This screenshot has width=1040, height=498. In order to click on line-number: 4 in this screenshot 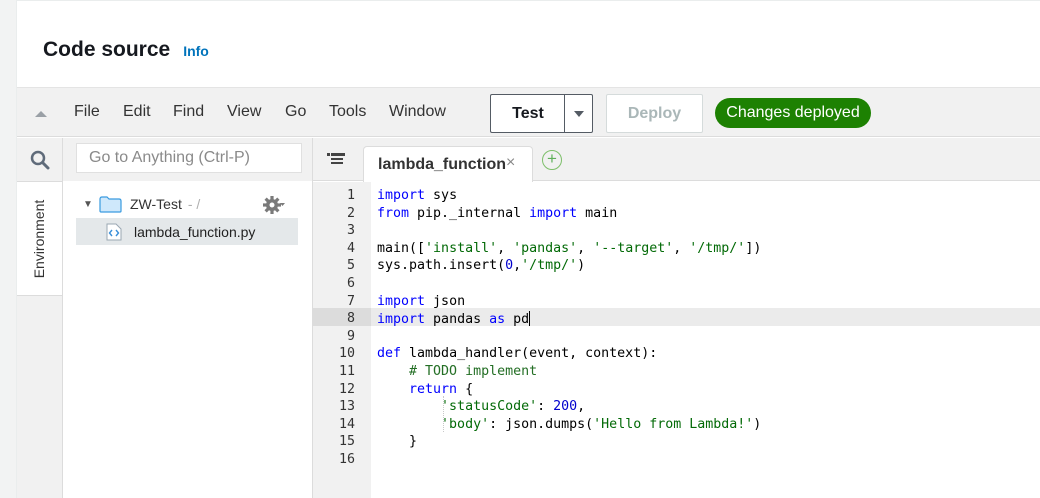, I will do `click(350, 248)`.